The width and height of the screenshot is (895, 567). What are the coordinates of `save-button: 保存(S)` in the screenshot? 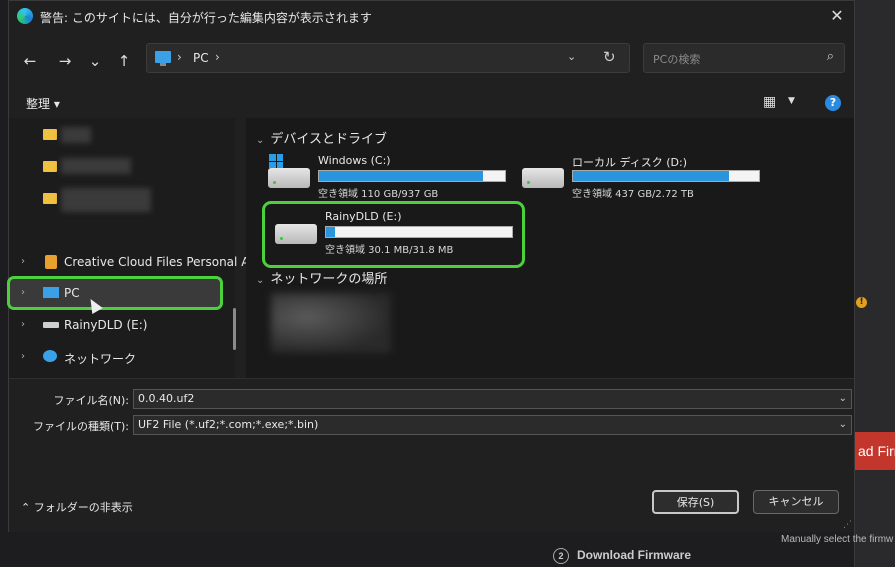 It's located at (695, 502).